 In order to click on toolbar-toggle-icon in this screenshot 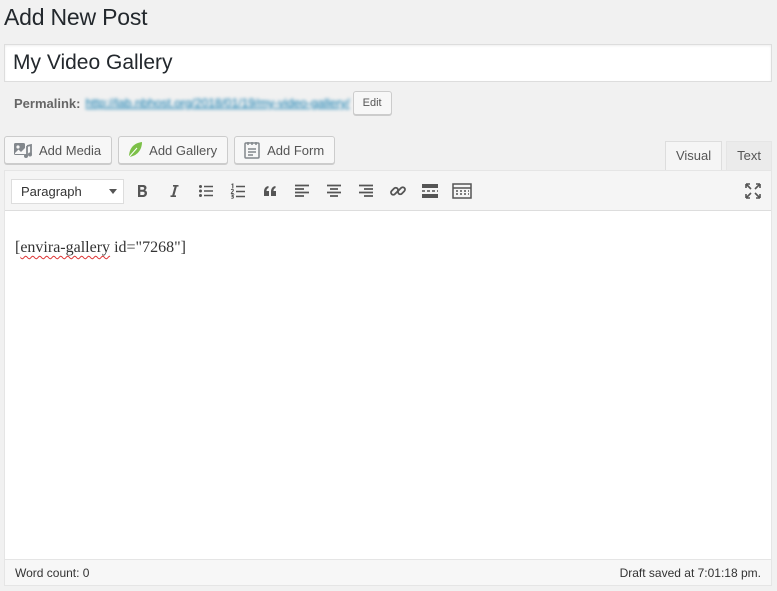, I will do `click(462, 191)`.